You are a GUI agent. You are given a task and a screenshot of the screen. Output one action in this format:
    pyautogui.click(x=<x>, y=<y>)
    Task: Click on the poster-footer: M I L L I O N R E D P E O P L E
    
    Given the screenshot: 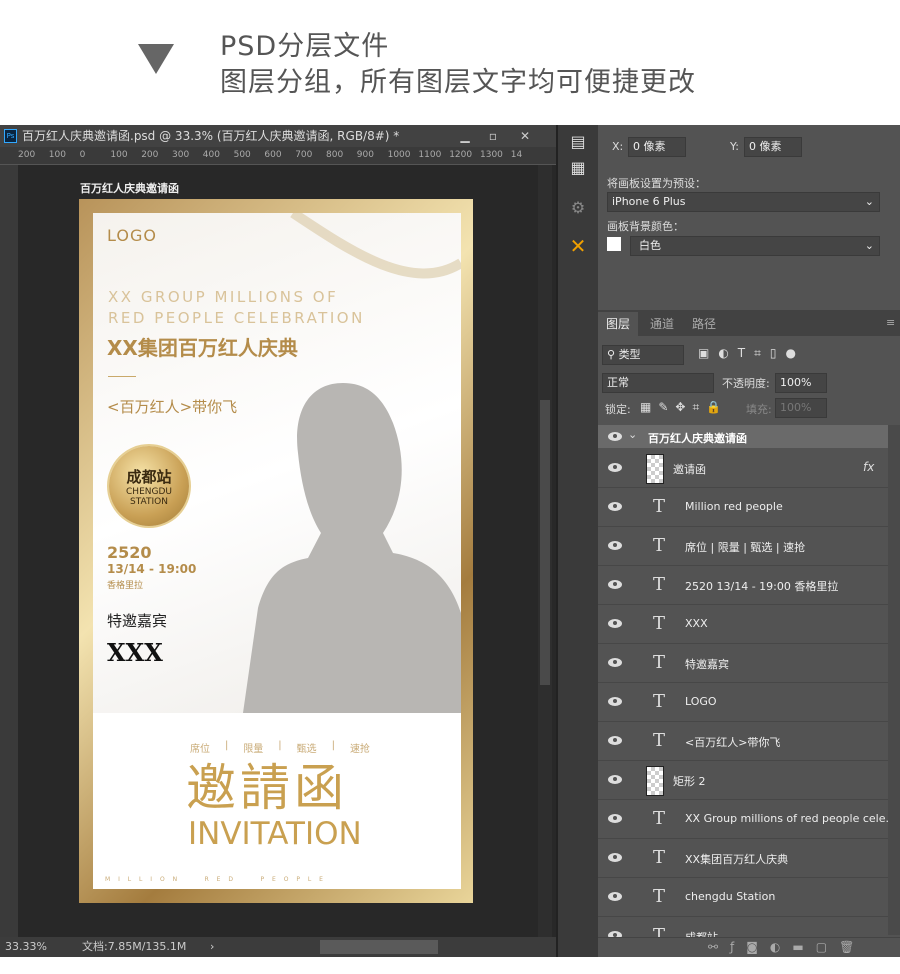 What is the action you would take?
    pyautogui.click(x=215, y=879)
    